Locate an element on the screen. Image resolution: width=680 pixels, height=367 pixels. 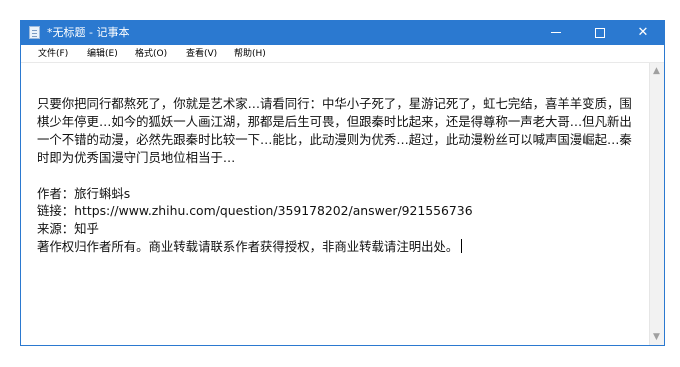
menu-bar: 文件(F) 编辑(E) 格式(O) 查看(V) 帮助(H) is located at coordinates (342, 54).